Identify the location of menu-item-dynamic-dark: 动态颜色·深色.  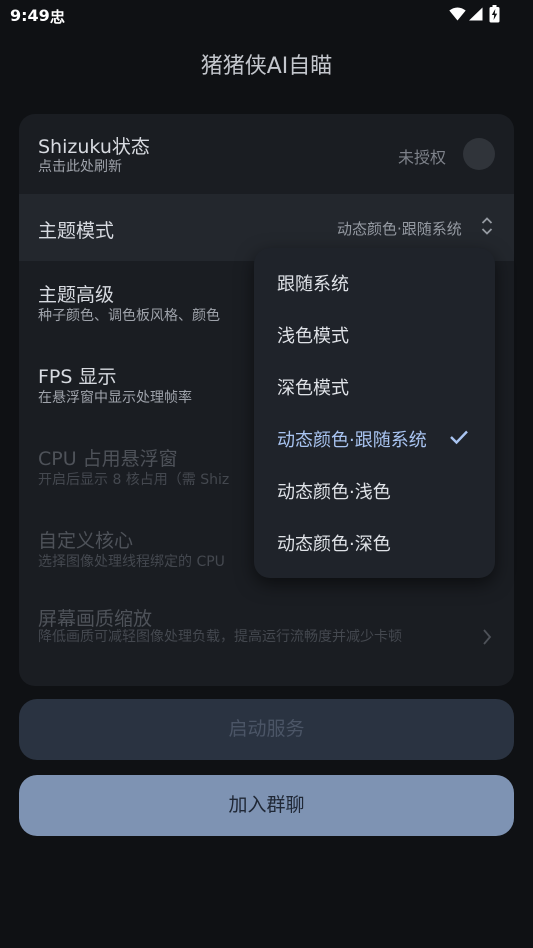
(374, 542).